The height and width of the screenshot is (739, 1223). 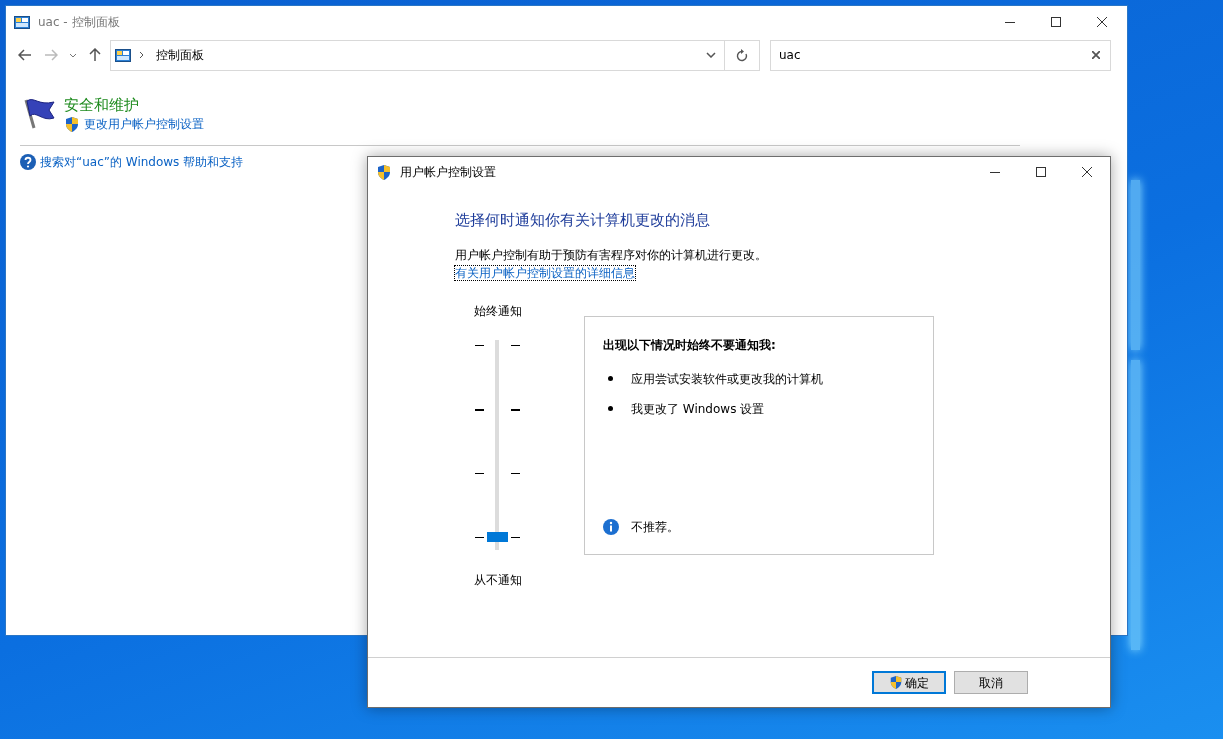 I want to click on info-bullet-text: 我更改了 Windows 设置, so click(x=698, y=409).